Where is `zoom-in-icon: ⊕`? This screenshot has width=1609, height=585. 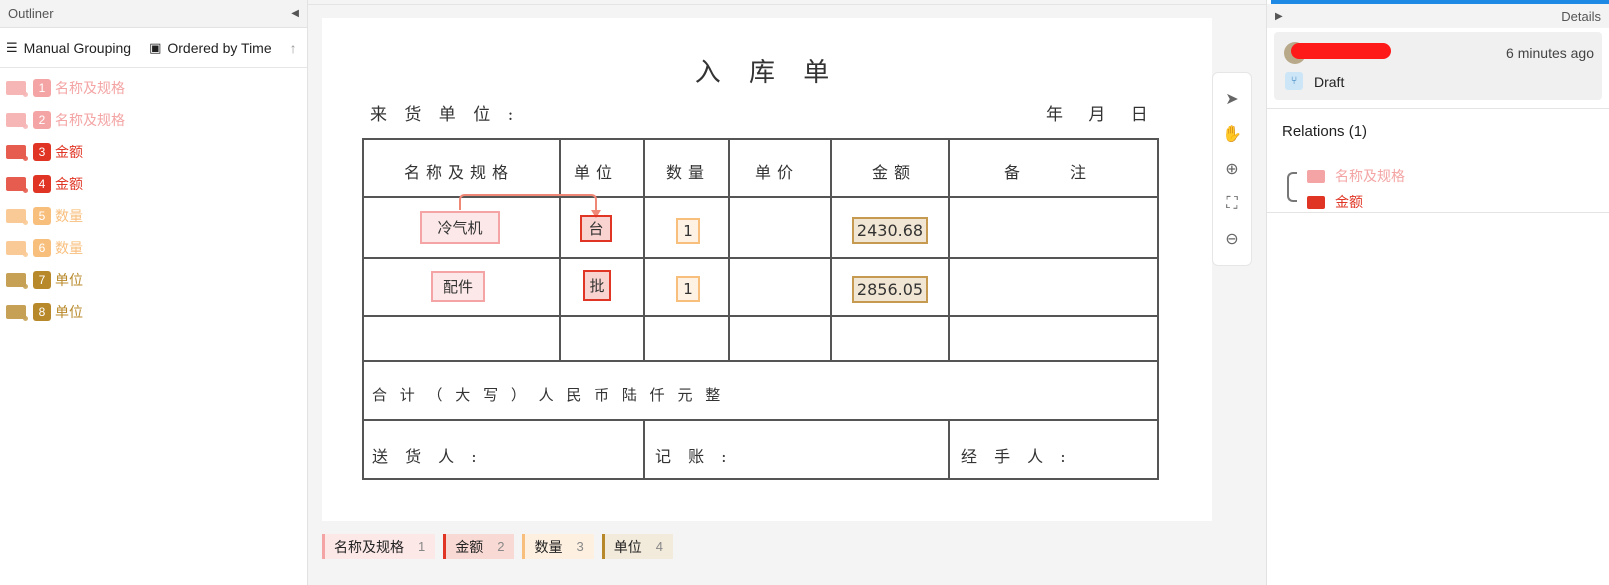 zoom-in-icon: ⊕ is located at coordinates (1232, 169).